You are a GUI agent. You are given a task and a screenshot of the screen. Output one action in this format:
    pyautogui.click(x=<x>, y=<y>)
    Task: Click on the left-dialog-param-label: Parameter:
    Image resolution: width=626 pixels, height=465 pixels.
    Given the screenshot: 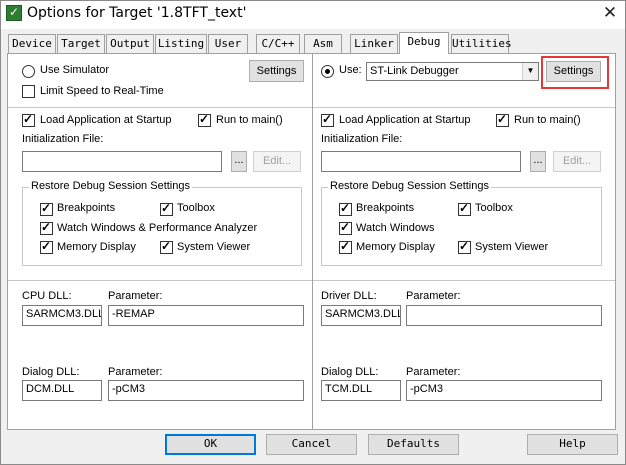 What is the action you would take?
    pyautogui.click(x=135, y=372)
    